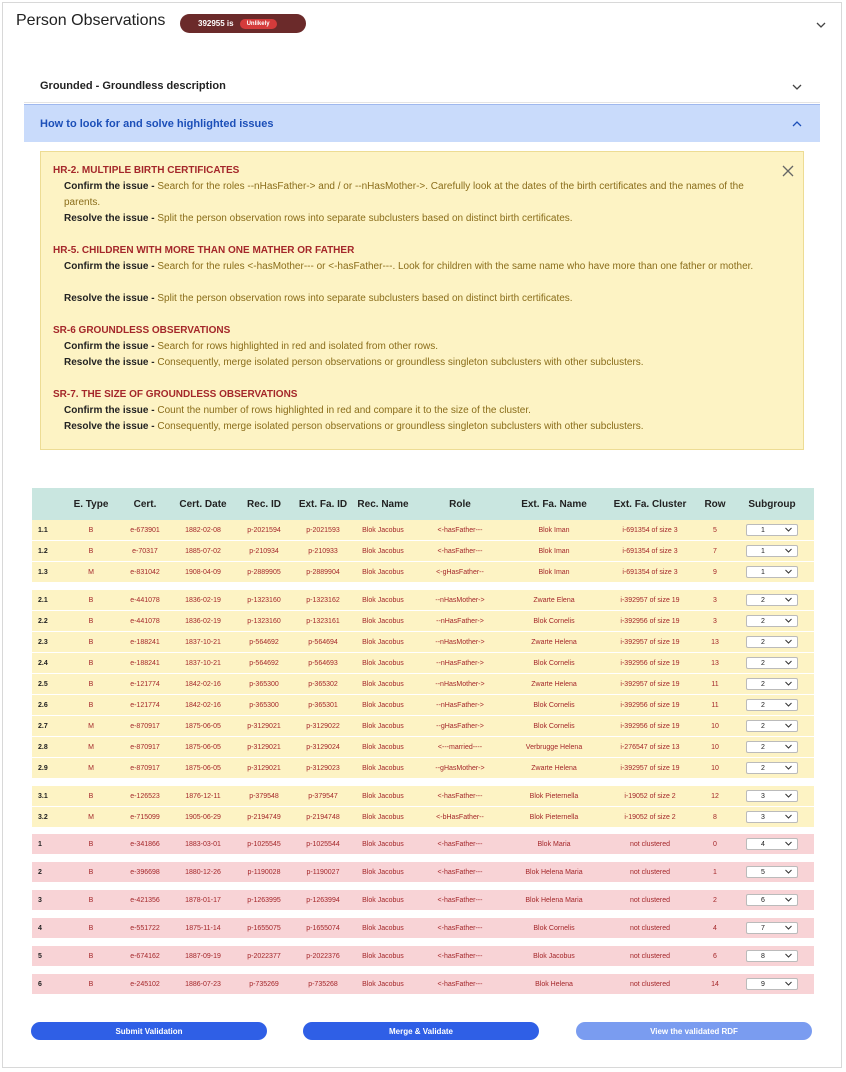  What do you see at coordinates (554, 872) in the screenshot?
I see `table-cell: Blok Helena Maria` at bounding box center [554, 872].